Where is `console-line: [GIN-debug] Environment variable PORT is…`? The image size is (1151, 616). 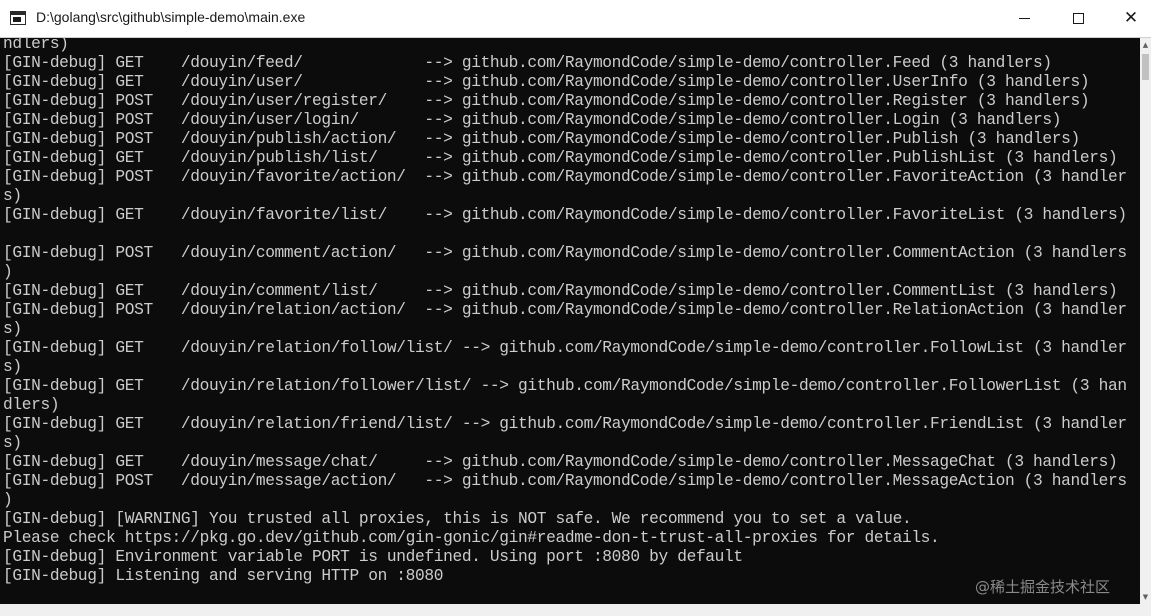
console-line: [GIN-debug] Environment variable PORT is… is located at coordinates (373, 557).